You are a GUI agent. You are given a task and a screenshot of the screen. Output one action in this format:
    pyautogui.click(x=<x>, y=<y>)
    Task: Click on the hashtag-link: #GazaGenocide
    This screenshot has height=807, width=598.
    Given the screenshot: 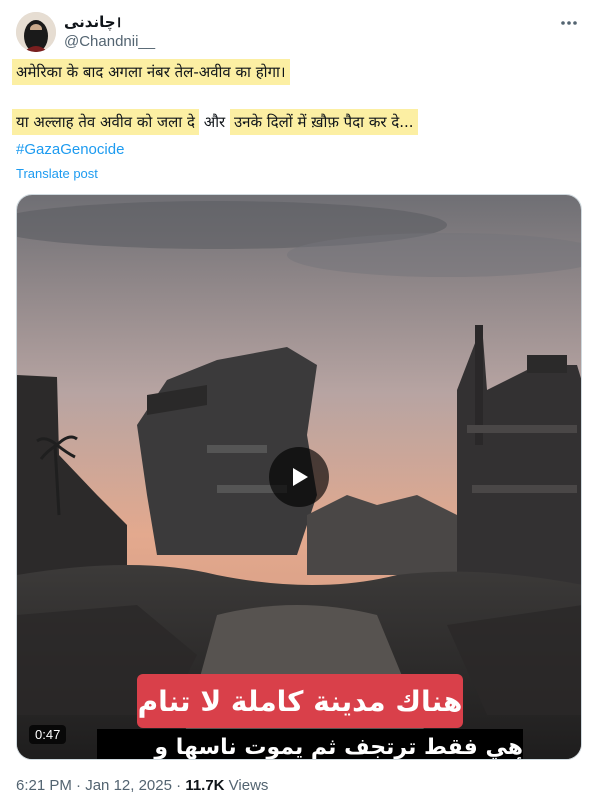 What is the action you would take?
    pyautogui.click(x=70, y=149)
    